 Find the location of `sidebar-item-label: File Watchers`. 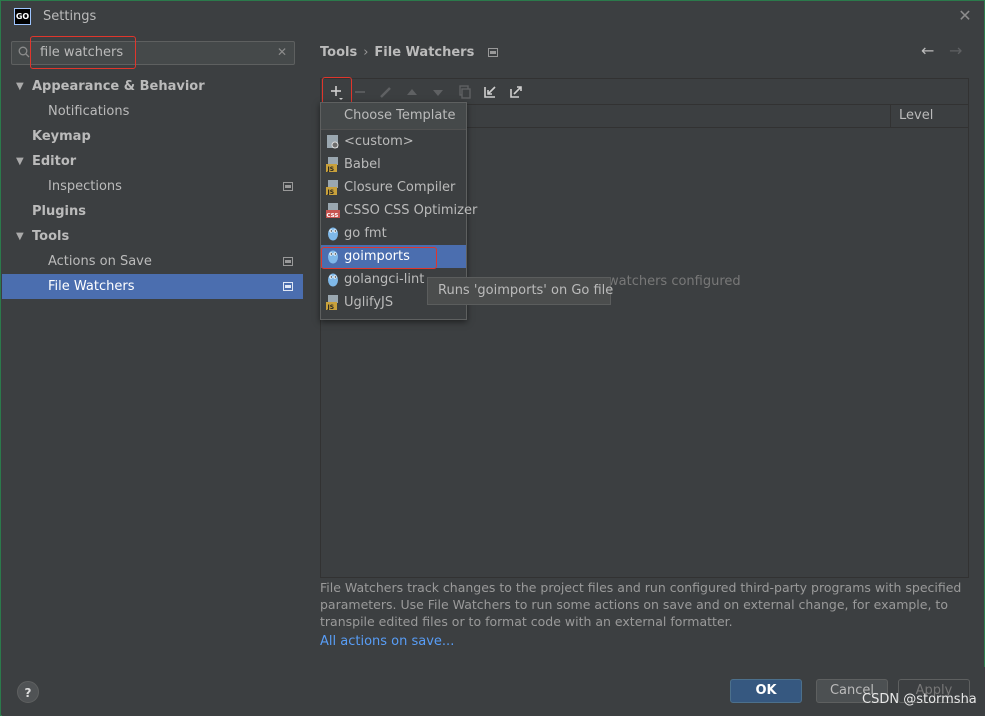

sidebar-item-label: File Watchers is located at coordinates (91, 286).